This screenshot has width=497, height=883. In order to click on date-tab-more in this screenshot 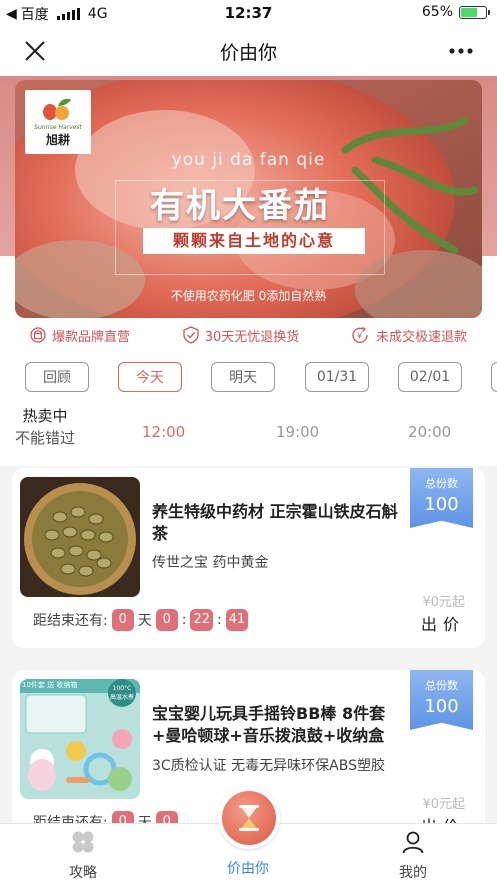, I will do `click(494, 377)`.